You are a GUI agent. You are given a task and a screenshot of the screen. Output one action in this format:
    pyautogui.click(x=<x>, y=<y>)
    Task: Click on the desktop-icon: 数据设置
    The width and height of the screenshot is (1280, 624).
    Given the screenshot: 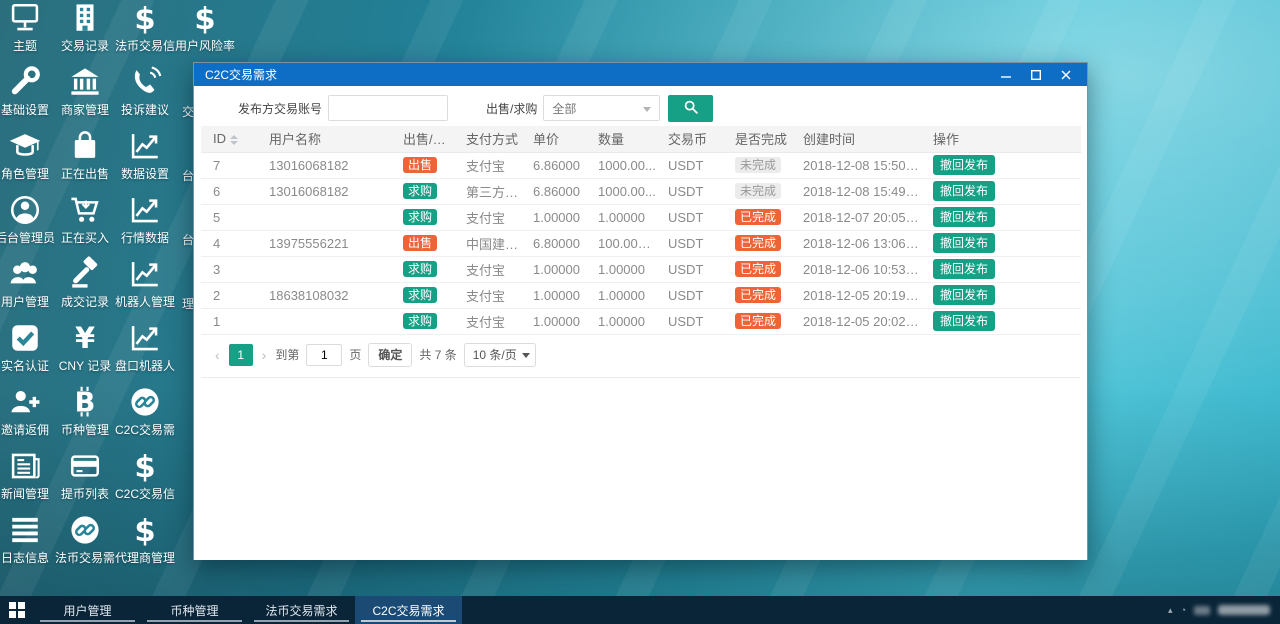 What is the action you would take?
    pyautogui.click(x=145, y=154)
    